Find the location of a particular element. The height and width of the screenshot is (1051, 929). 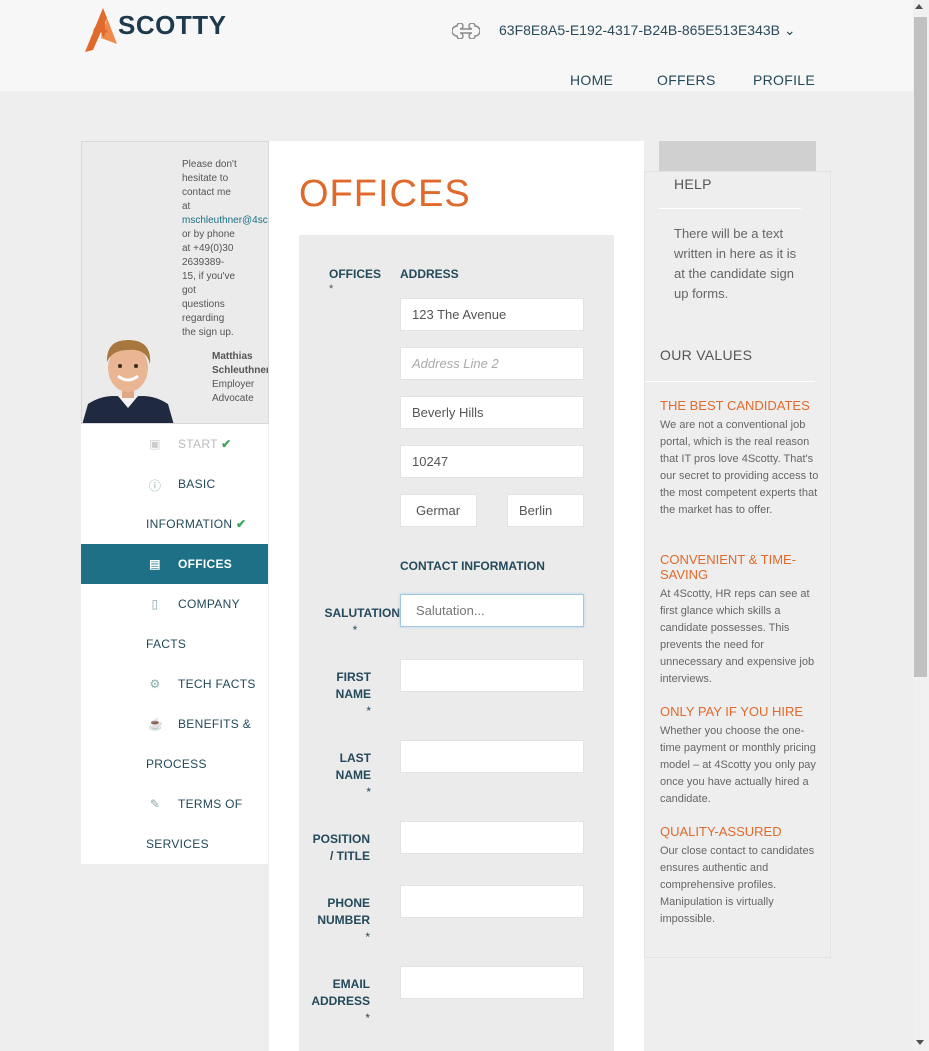

last-name-label: LAST NAME * is located at coordinates (353, 775).